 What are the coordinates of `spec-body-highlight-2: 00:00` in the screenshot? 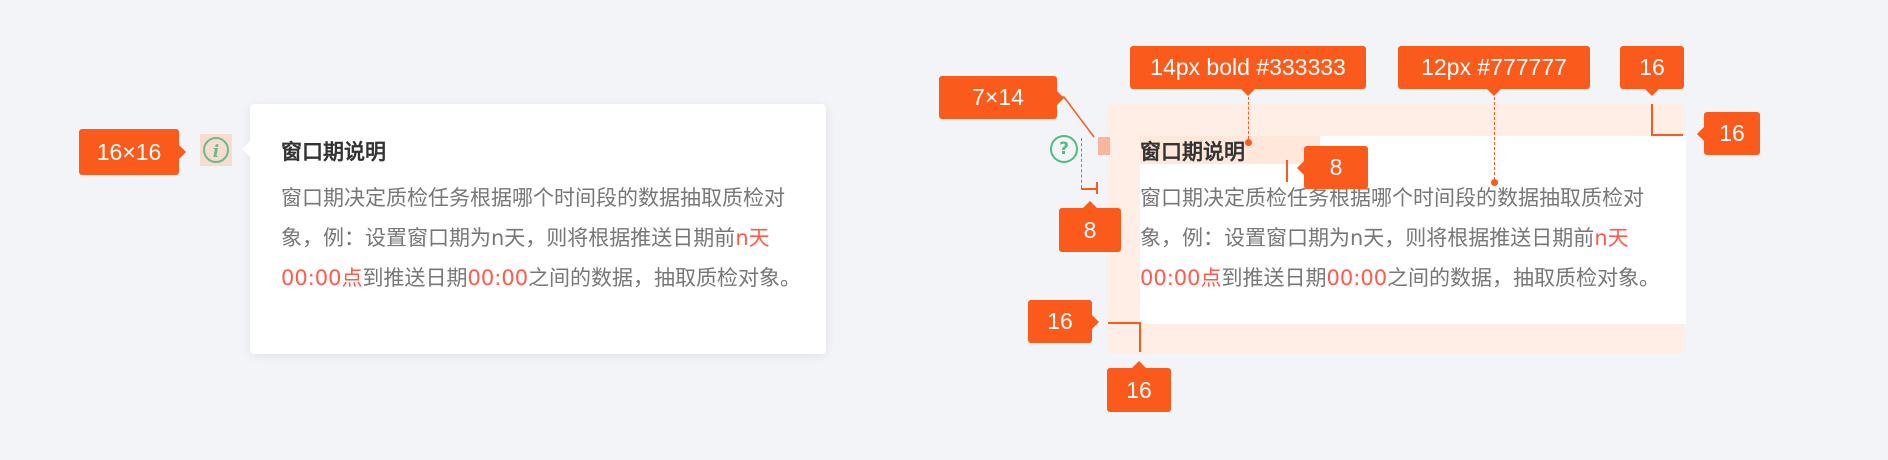 It's located at (1357, 278).